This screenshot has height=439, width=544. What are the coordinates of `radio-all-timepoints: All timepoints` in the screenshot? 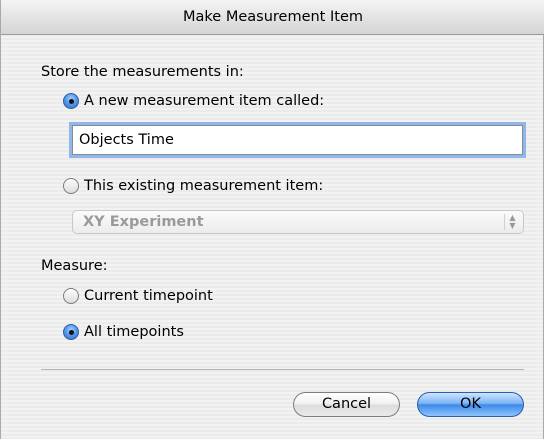 It's located at (123, 332).